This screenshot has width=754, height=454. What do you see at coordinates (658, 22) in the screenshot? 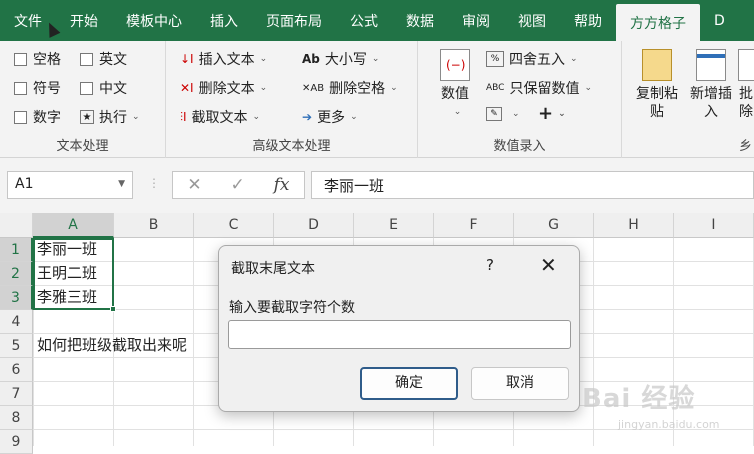
I see `tab-fangfang-gezi: 方方格子` at bounding box center [658, 22].